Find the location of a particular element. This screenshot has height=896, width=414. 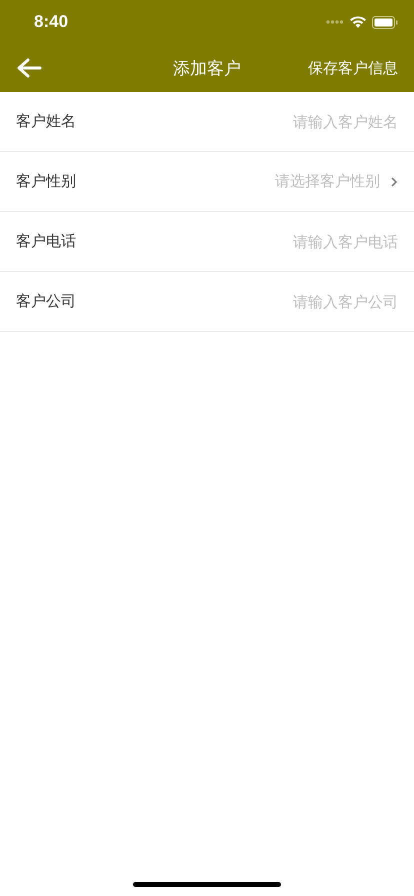

page-title: 添加客户 is located at coordinates (207, 69).